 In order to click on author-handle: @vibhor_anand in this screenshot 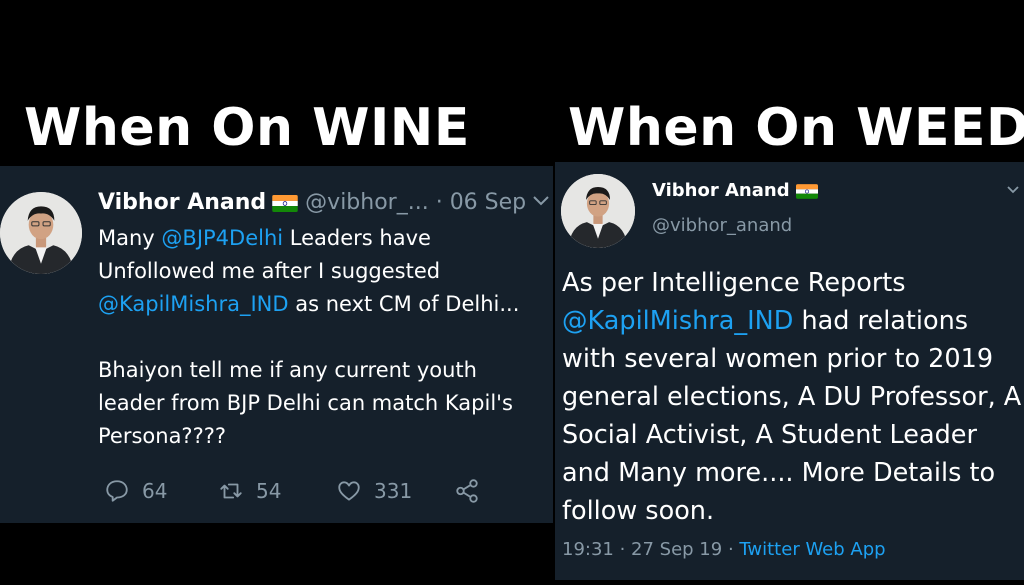, I will do `click(722, 226)`.